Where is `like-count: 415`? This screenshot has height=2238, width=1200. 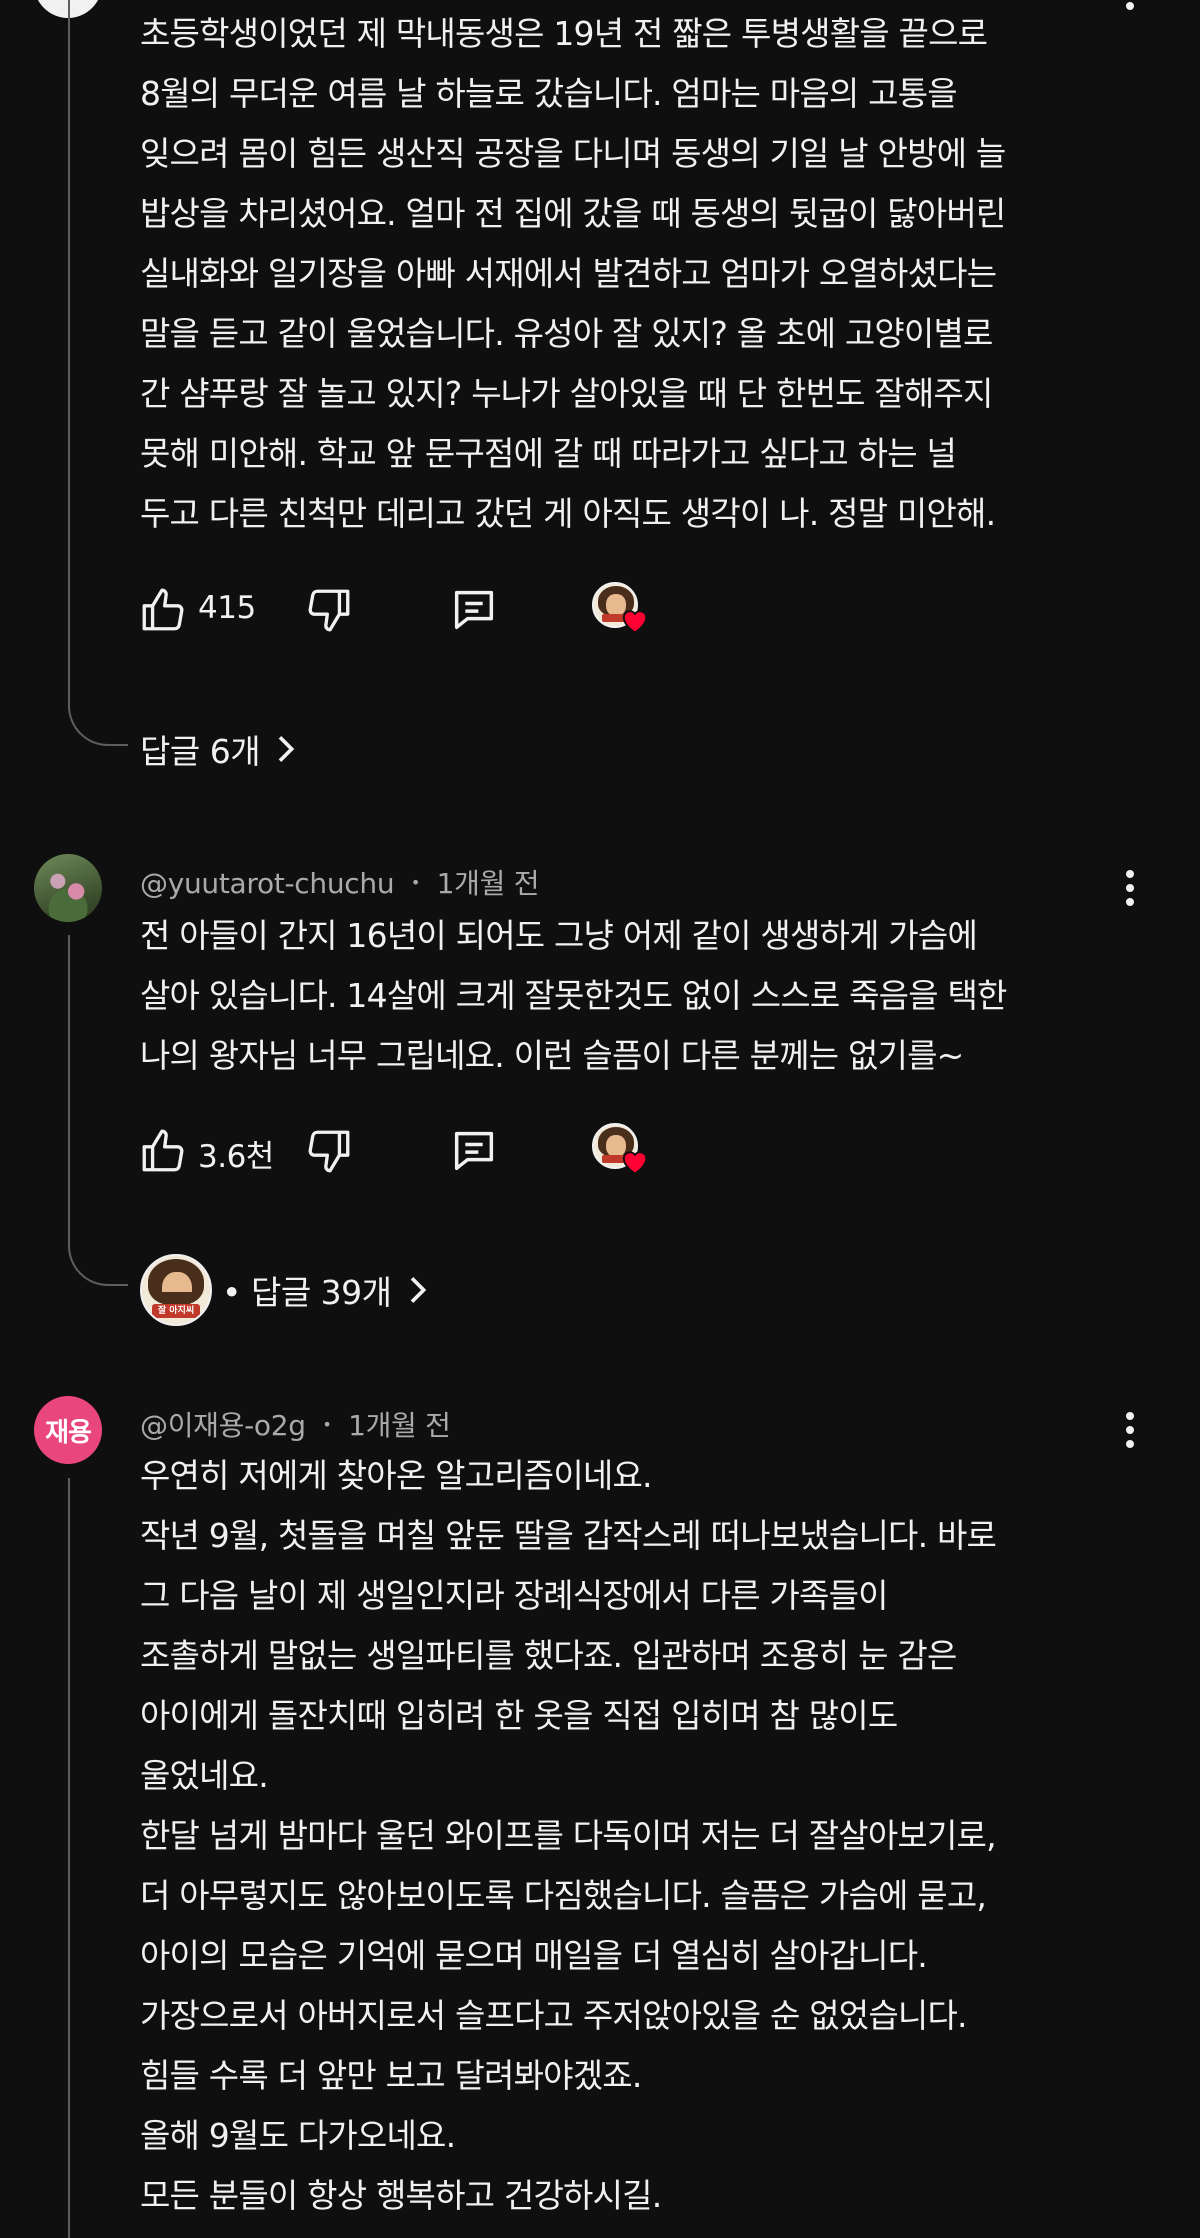
like-count: 415 is located at coordinates (227, 608).